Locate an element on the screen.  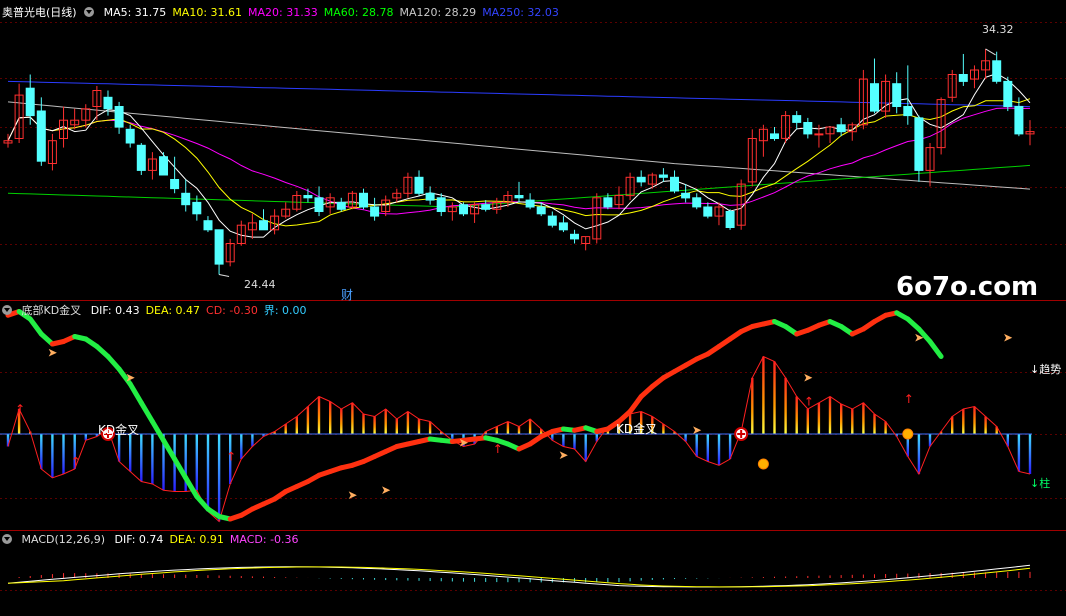
low-pointer is located at coordinates (224, 276).